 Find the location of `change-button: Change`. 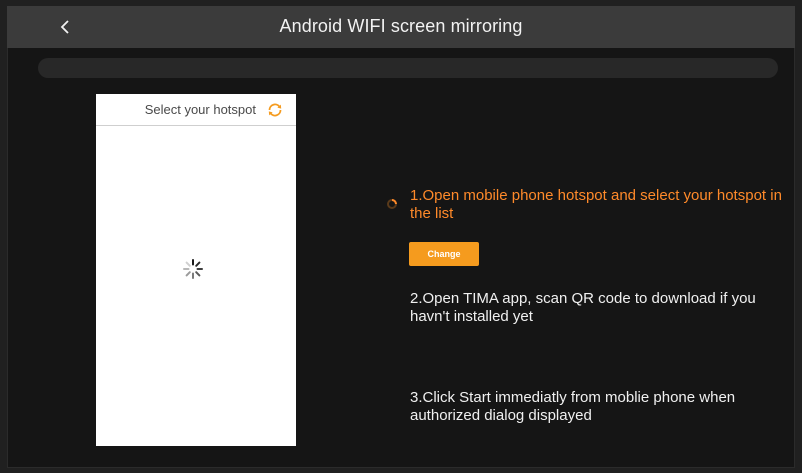

change-button: Change is located at coordinates (444, 254).